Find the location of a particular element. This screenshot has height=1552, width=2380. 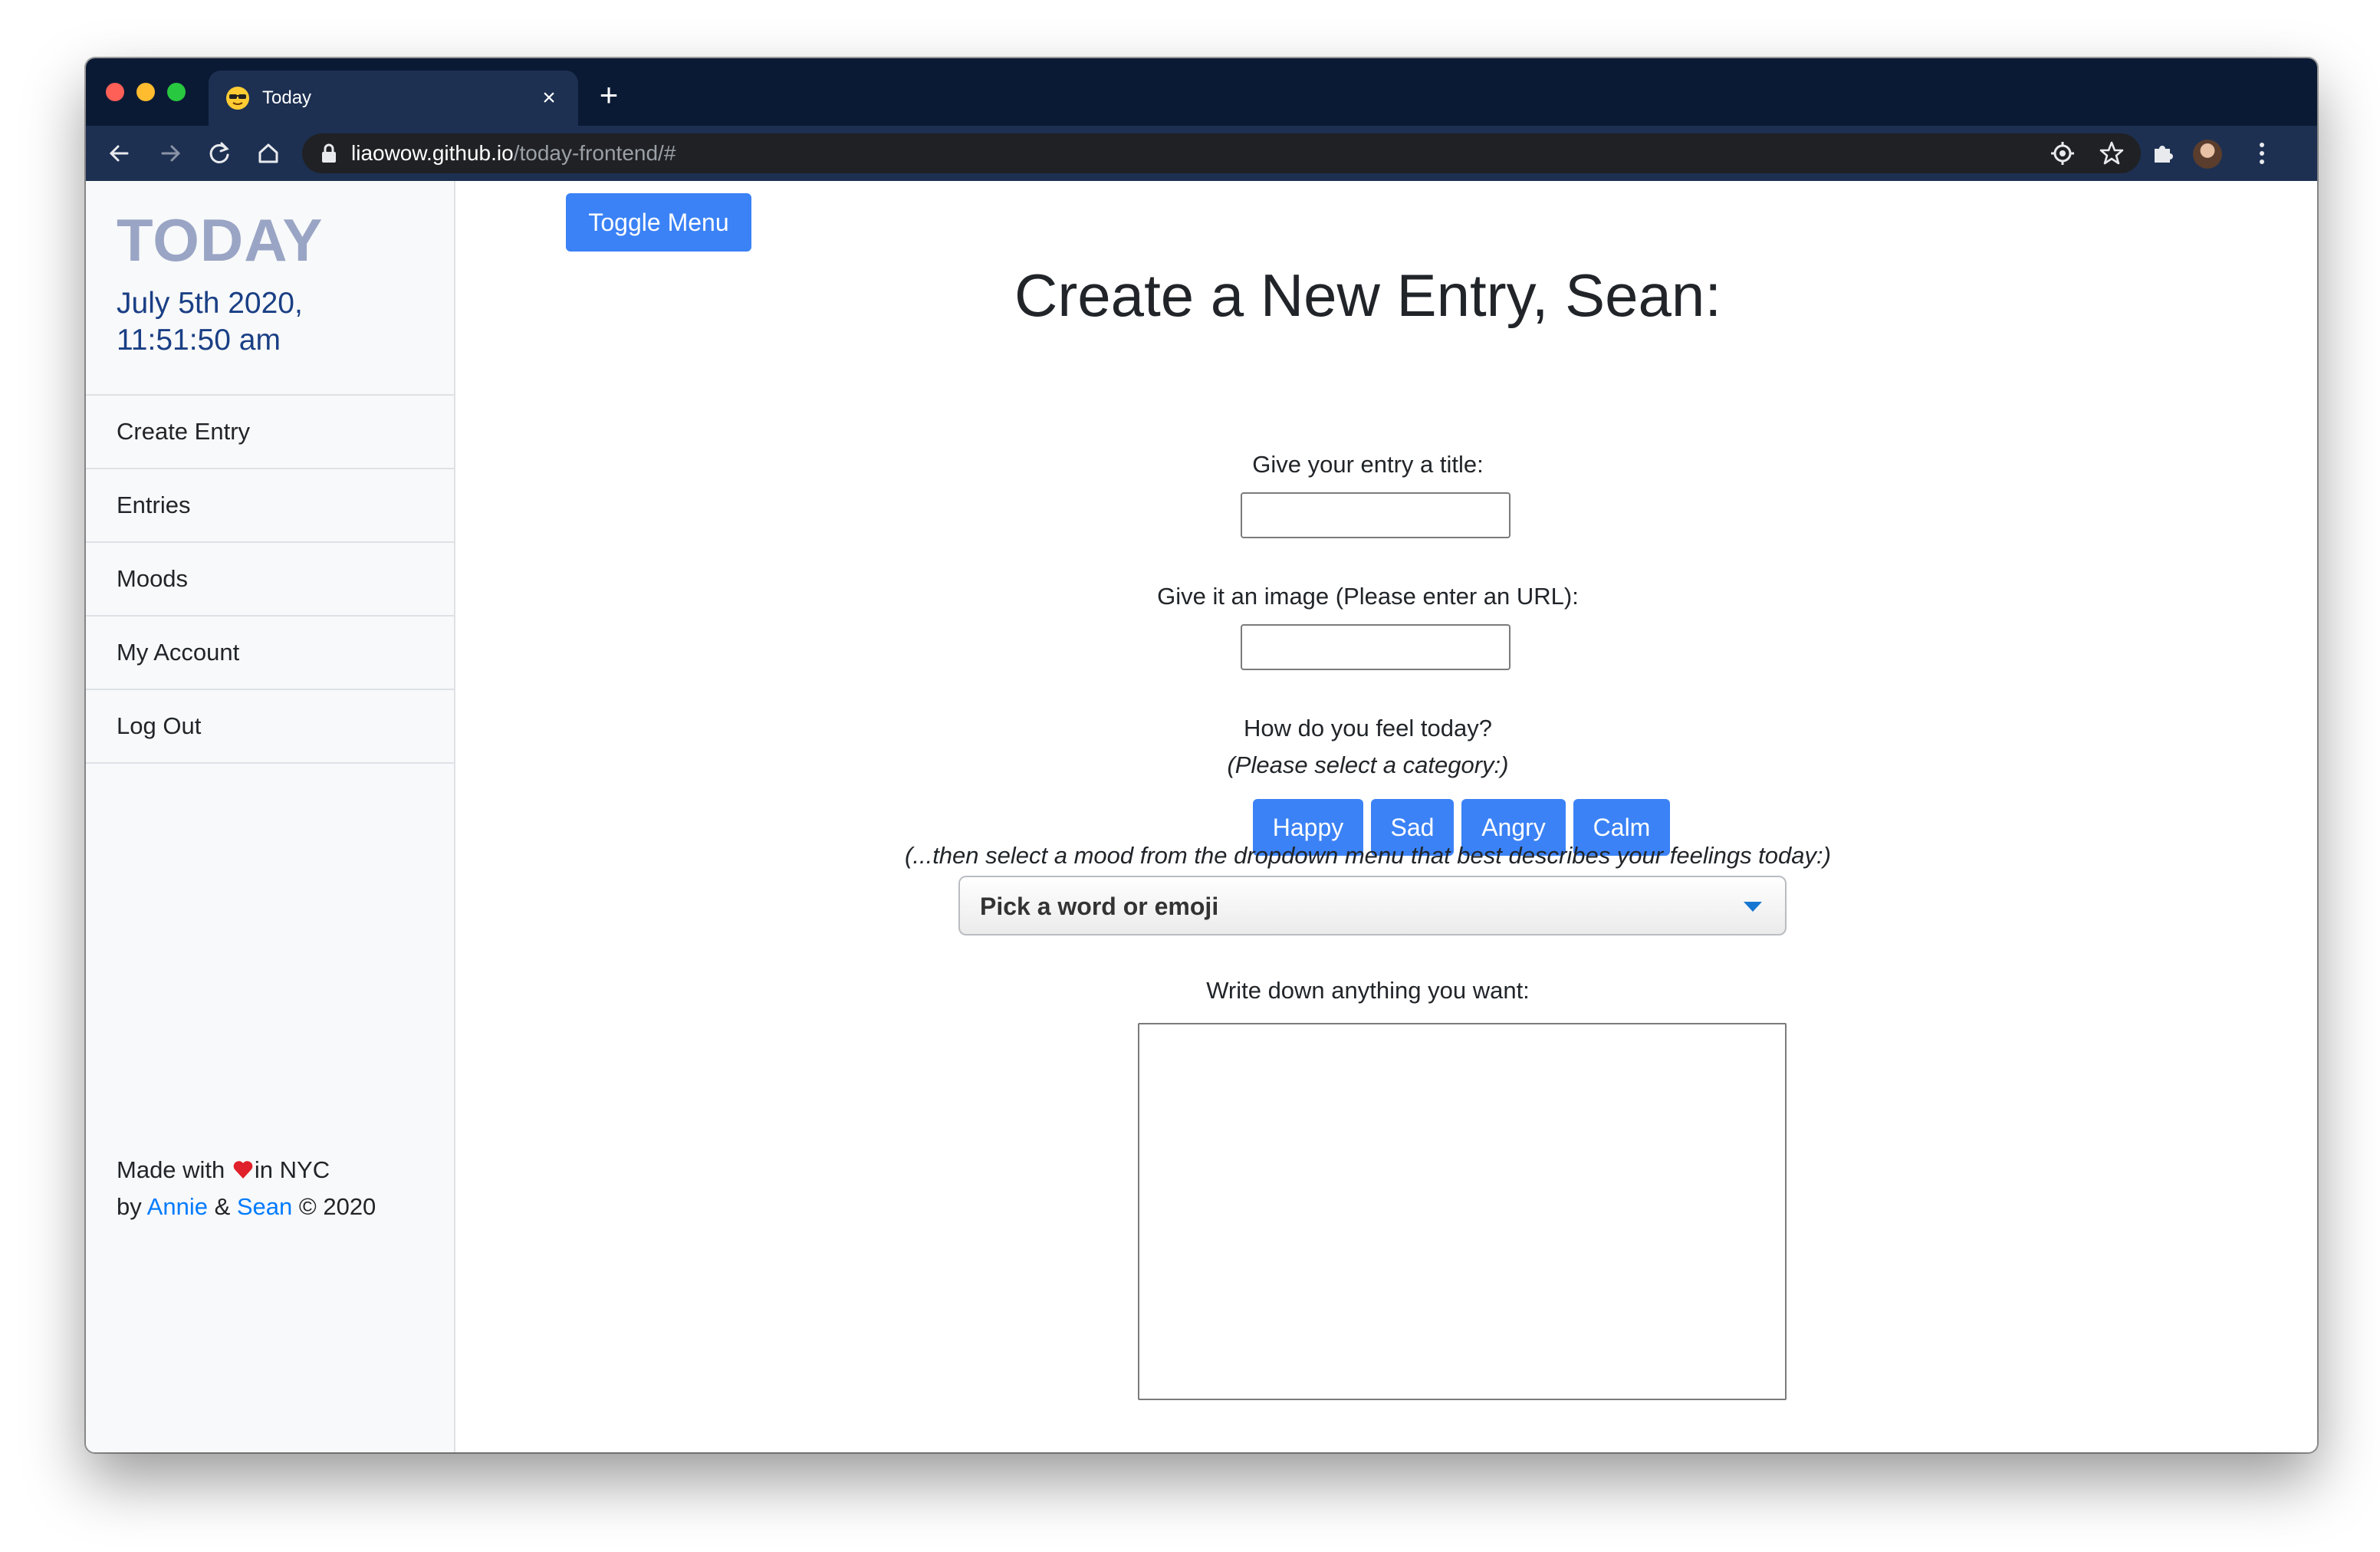

author-link-annie: Annie is located at coordinates (178, 1206).